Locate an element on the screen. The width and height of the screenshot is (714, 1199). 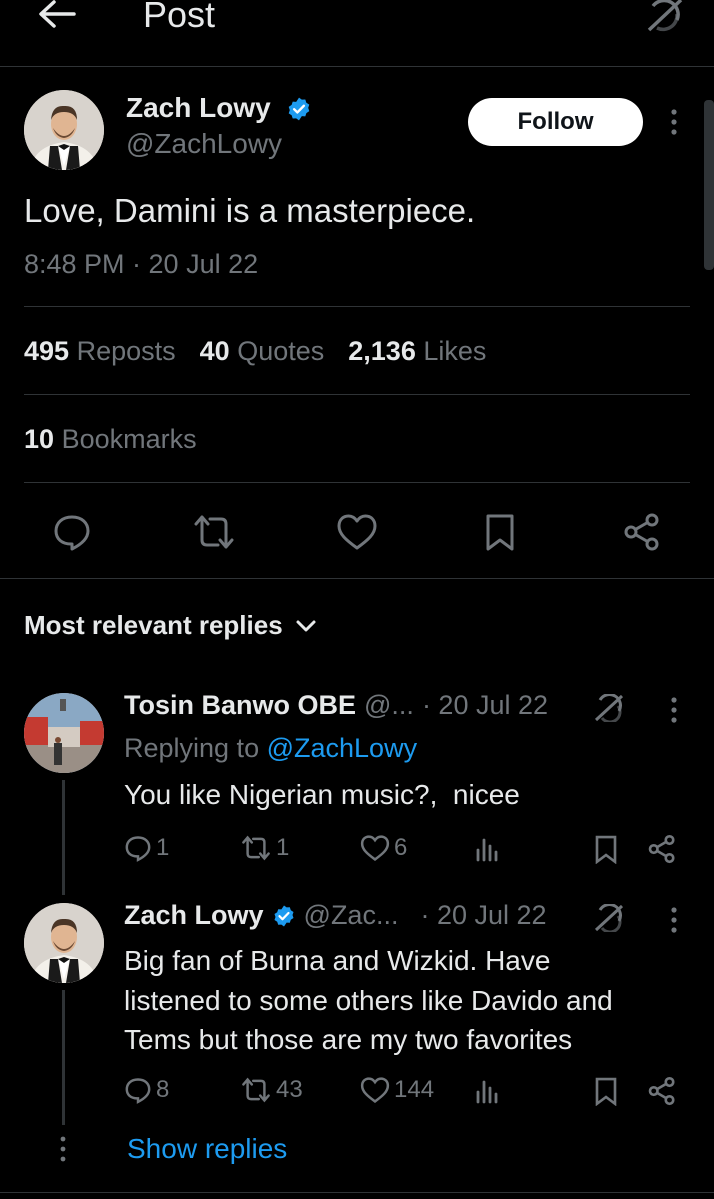
reposts-label: Reposts is located at coordinates (126, 351).